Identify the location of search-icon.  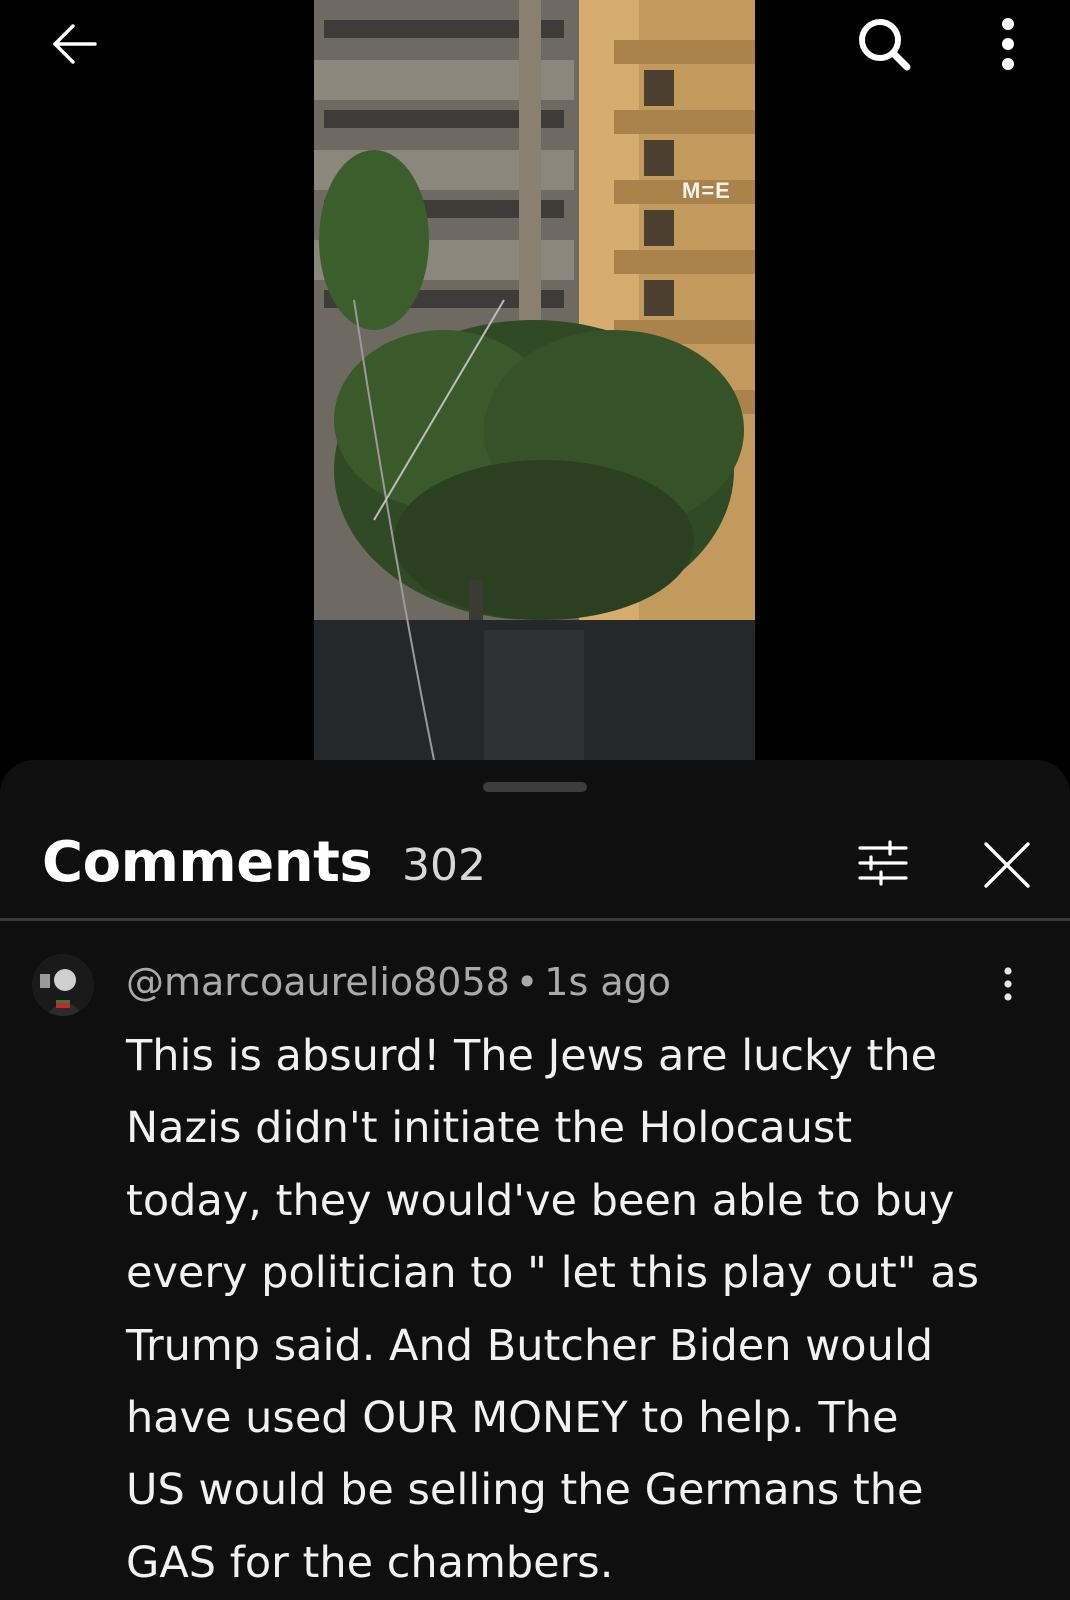
(885, 45).